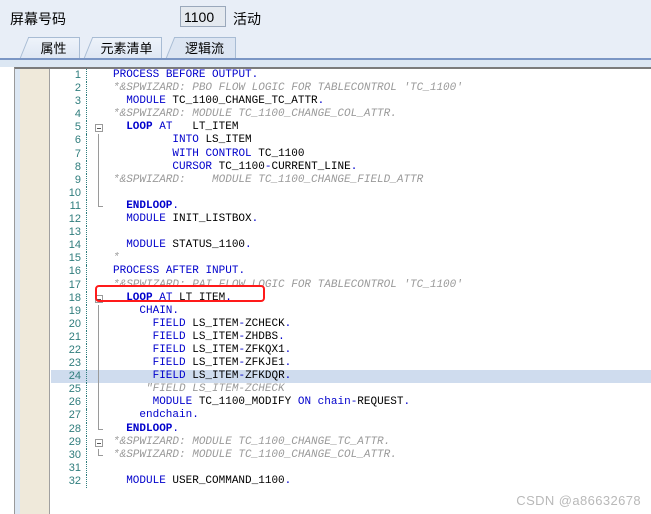 This screenshot has width=651, height=514. I want to click on tab-properties-label: 属性, so click(53, 48).